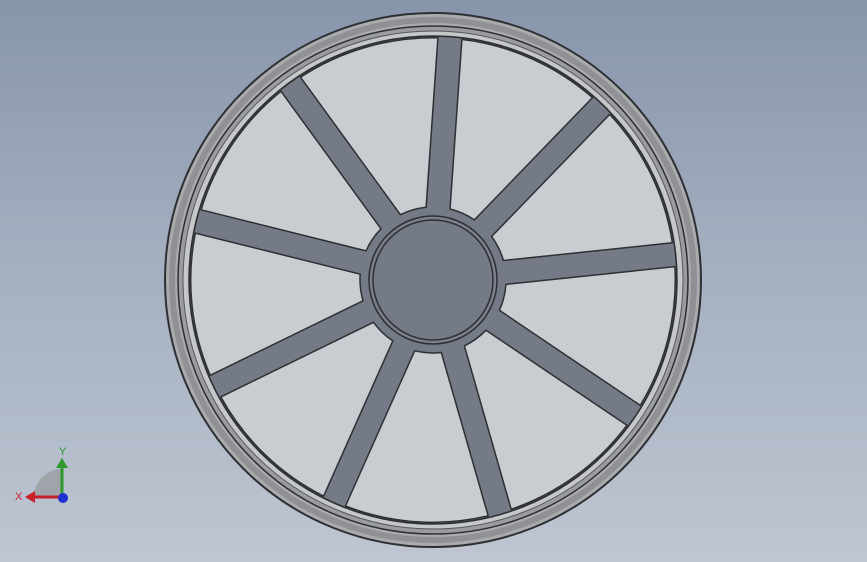 The width and height of the screenshot is (867, 562). Describe the element at coordinates (30, 497) in the screenshot. I see `triad-x-arrow-icon` at that location.